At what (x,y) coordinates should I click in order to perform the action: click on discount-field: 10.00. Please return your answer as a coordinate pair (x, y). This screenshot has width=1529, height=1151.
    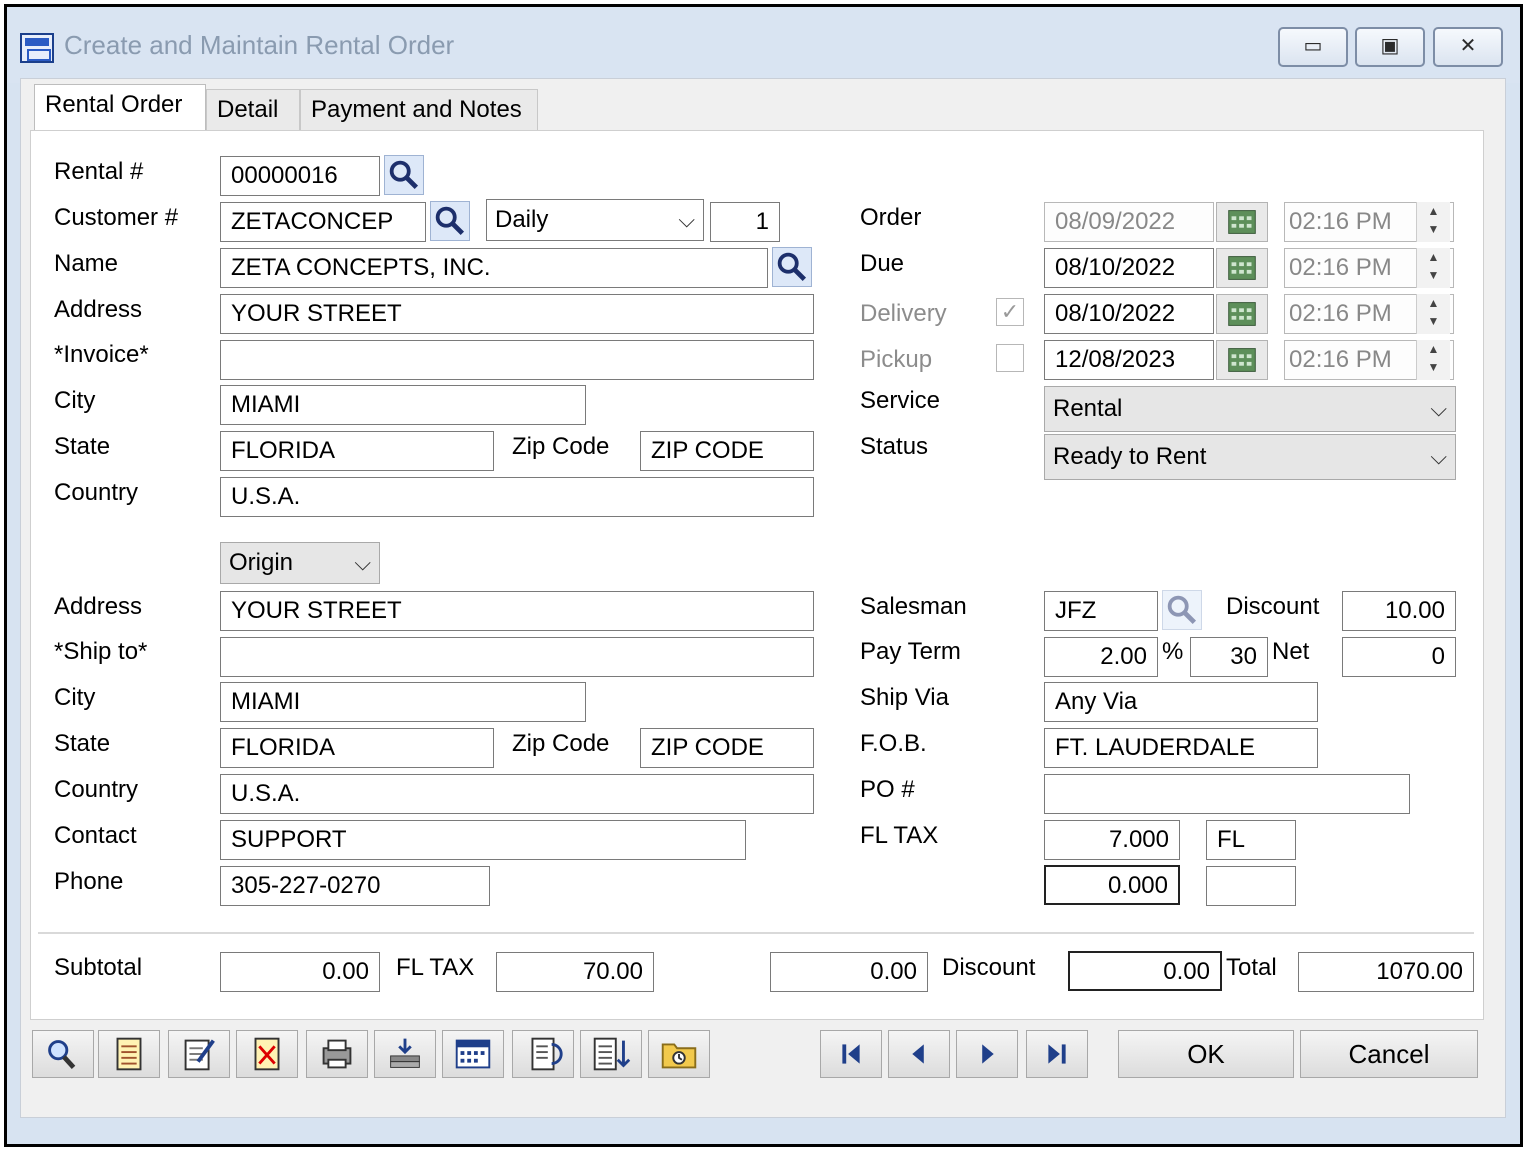
    Looking at the image, I should click on (1399, 611).